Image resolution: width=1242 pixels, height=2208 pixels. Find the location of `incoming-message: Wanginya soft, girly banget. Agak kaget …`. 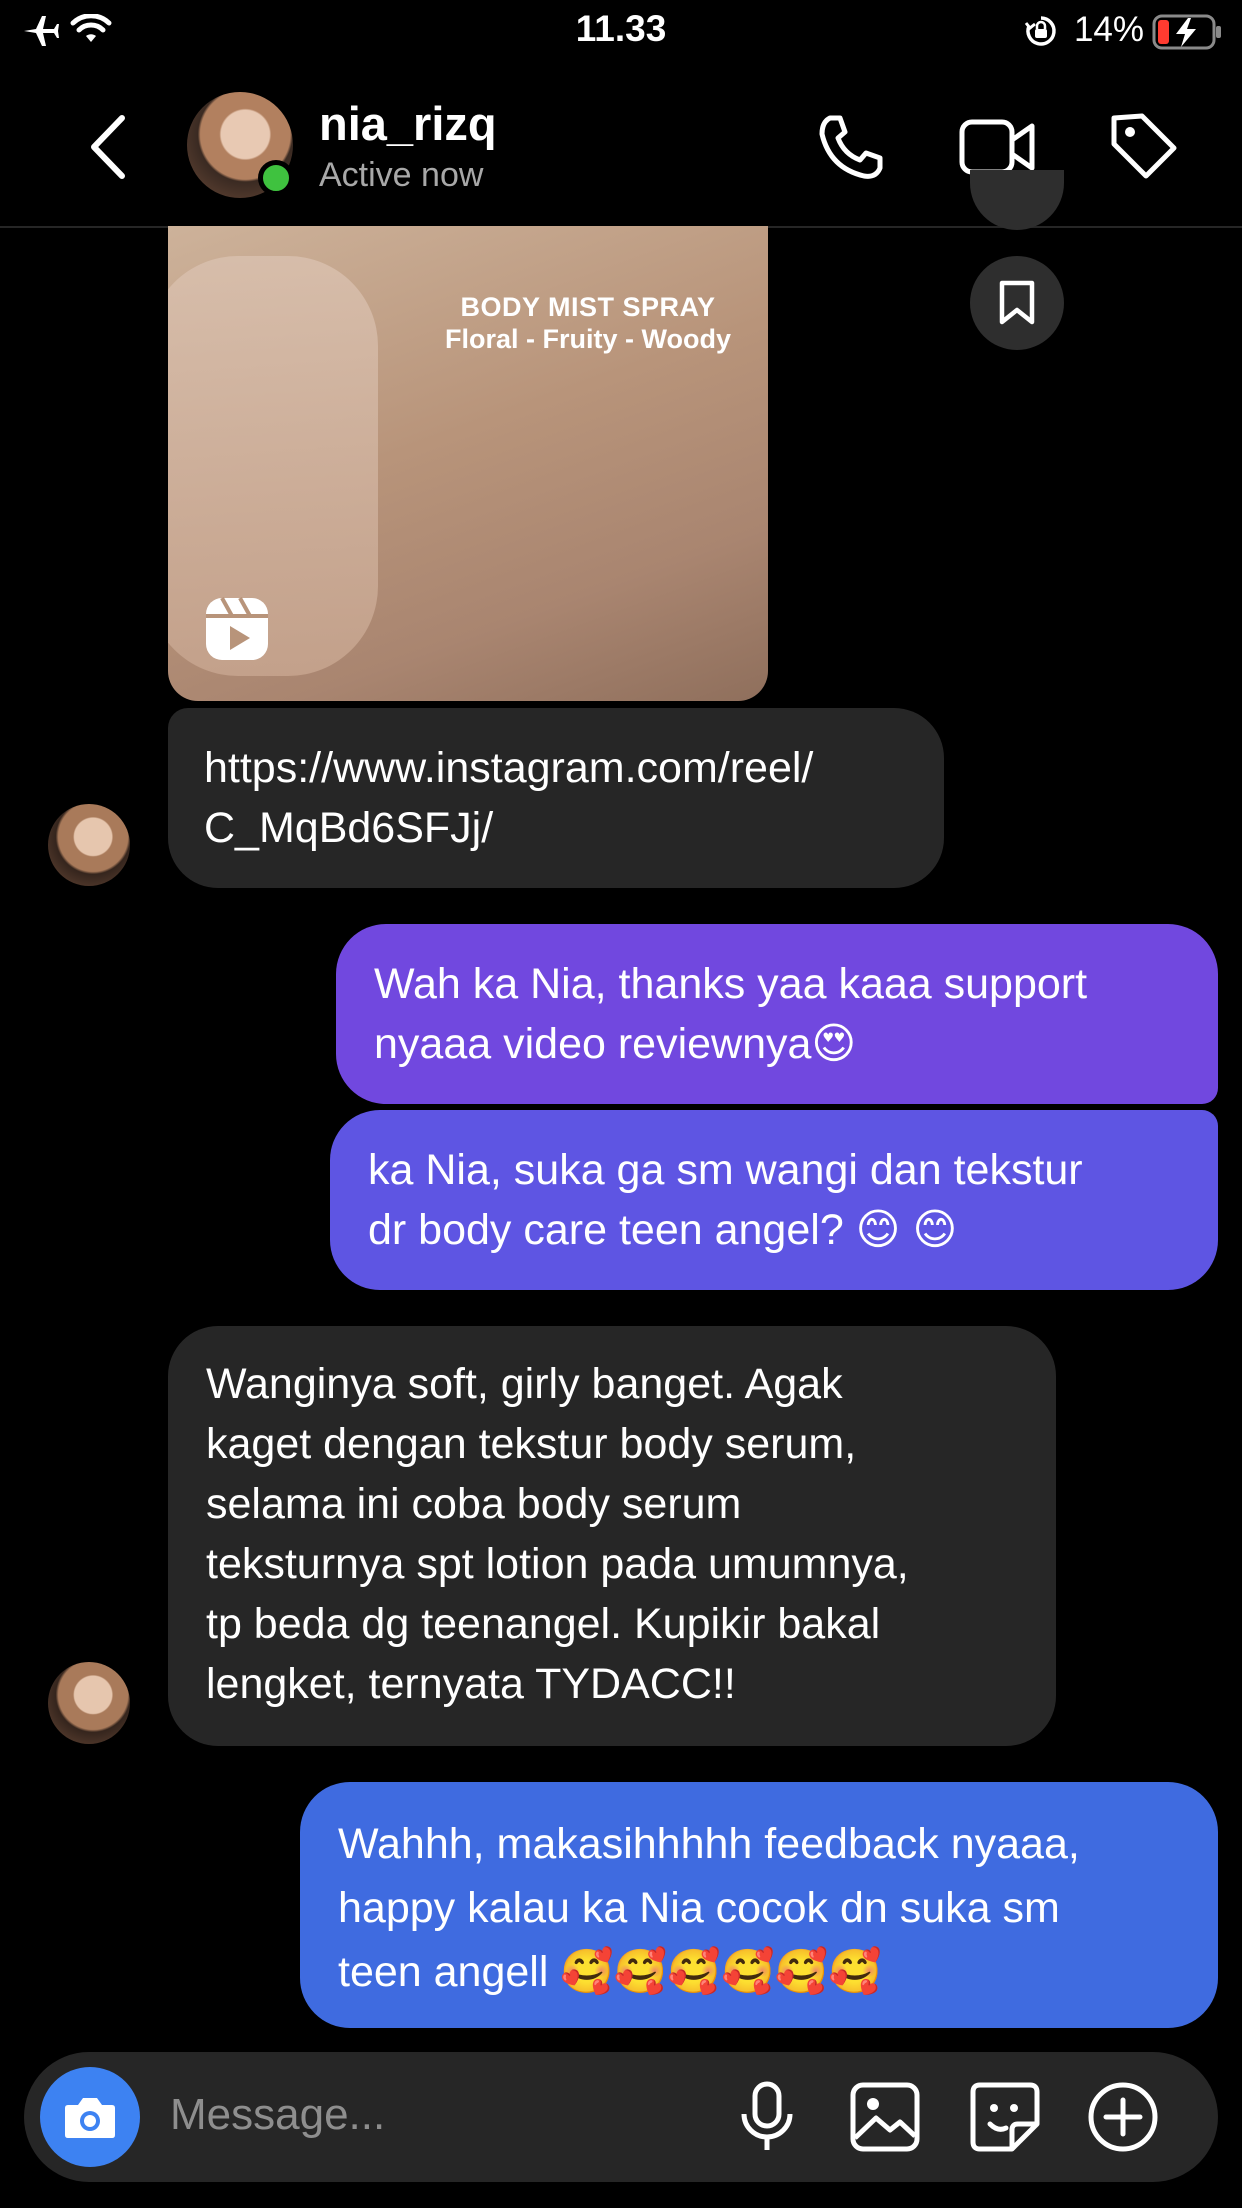

incoming-message: Wanginya soft, girly banget. Agak kaget … is located at coordinates (612, 1536).